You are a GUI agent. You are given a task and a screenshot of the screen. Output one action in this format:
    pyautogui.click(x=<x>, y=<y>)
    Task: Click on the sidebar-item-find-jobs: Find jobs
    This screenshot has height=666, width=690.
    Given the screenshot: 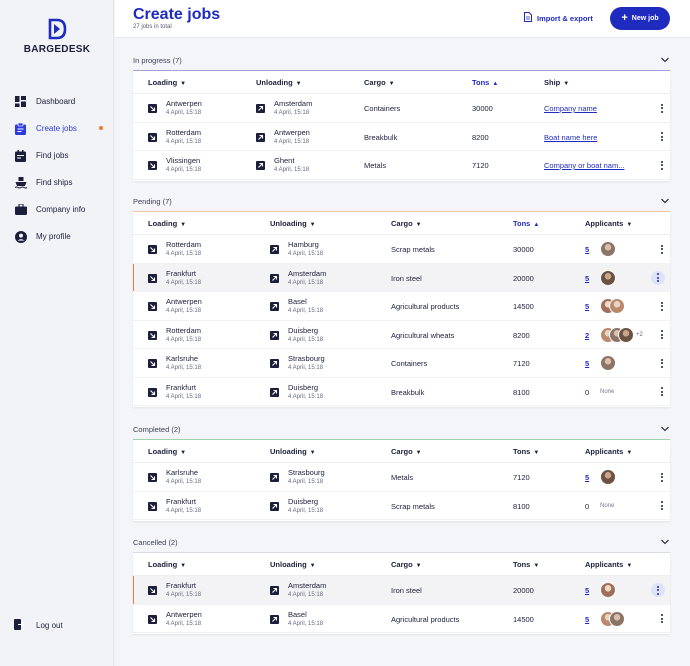 What is the action you would take?
    pyautogui.click(x=57, y=155)
    